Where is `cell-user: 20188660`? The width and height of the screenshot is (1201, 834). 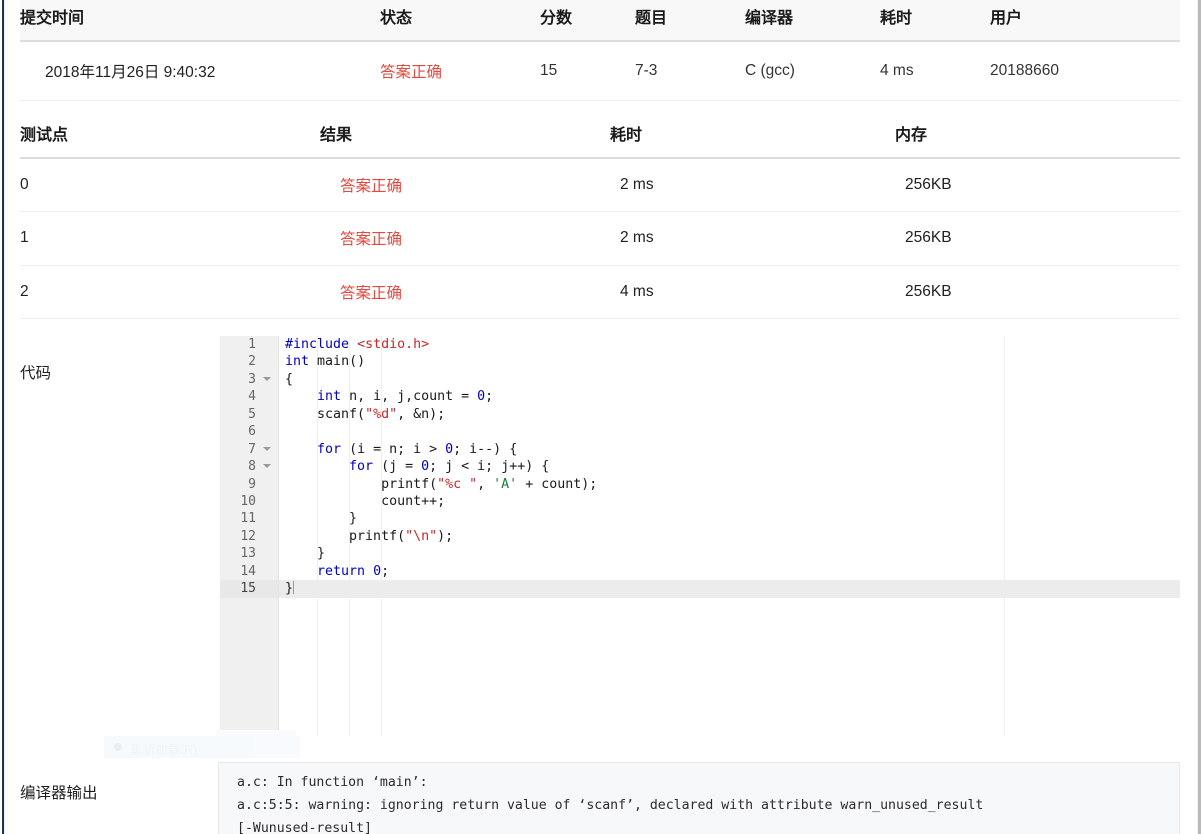 cell-user: 20188660 is located at coordinates (1085, 71).